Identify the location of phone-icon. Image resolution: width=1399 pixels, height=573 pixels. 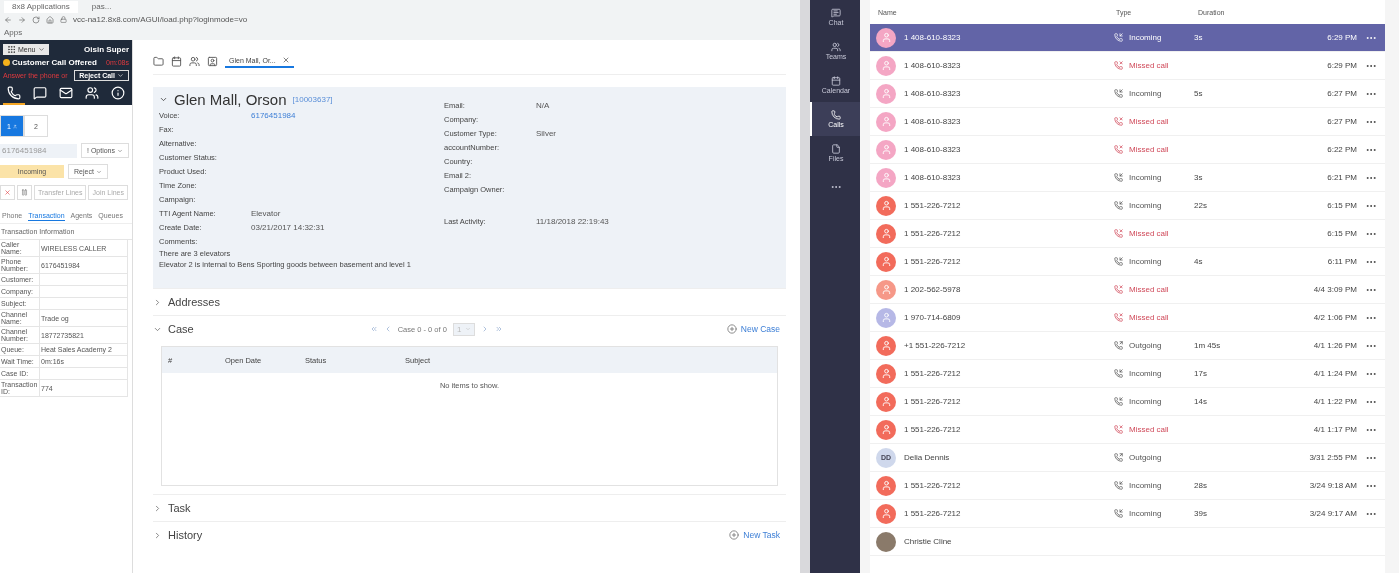
(14, 93).